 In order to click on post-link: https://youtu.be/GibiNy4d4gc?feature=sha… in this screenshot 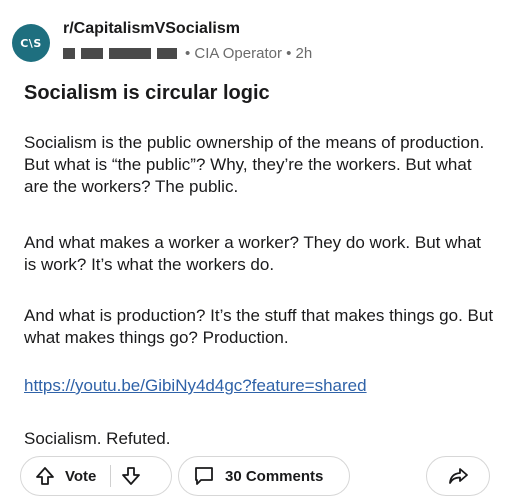, I will do `click(259, 386)`.